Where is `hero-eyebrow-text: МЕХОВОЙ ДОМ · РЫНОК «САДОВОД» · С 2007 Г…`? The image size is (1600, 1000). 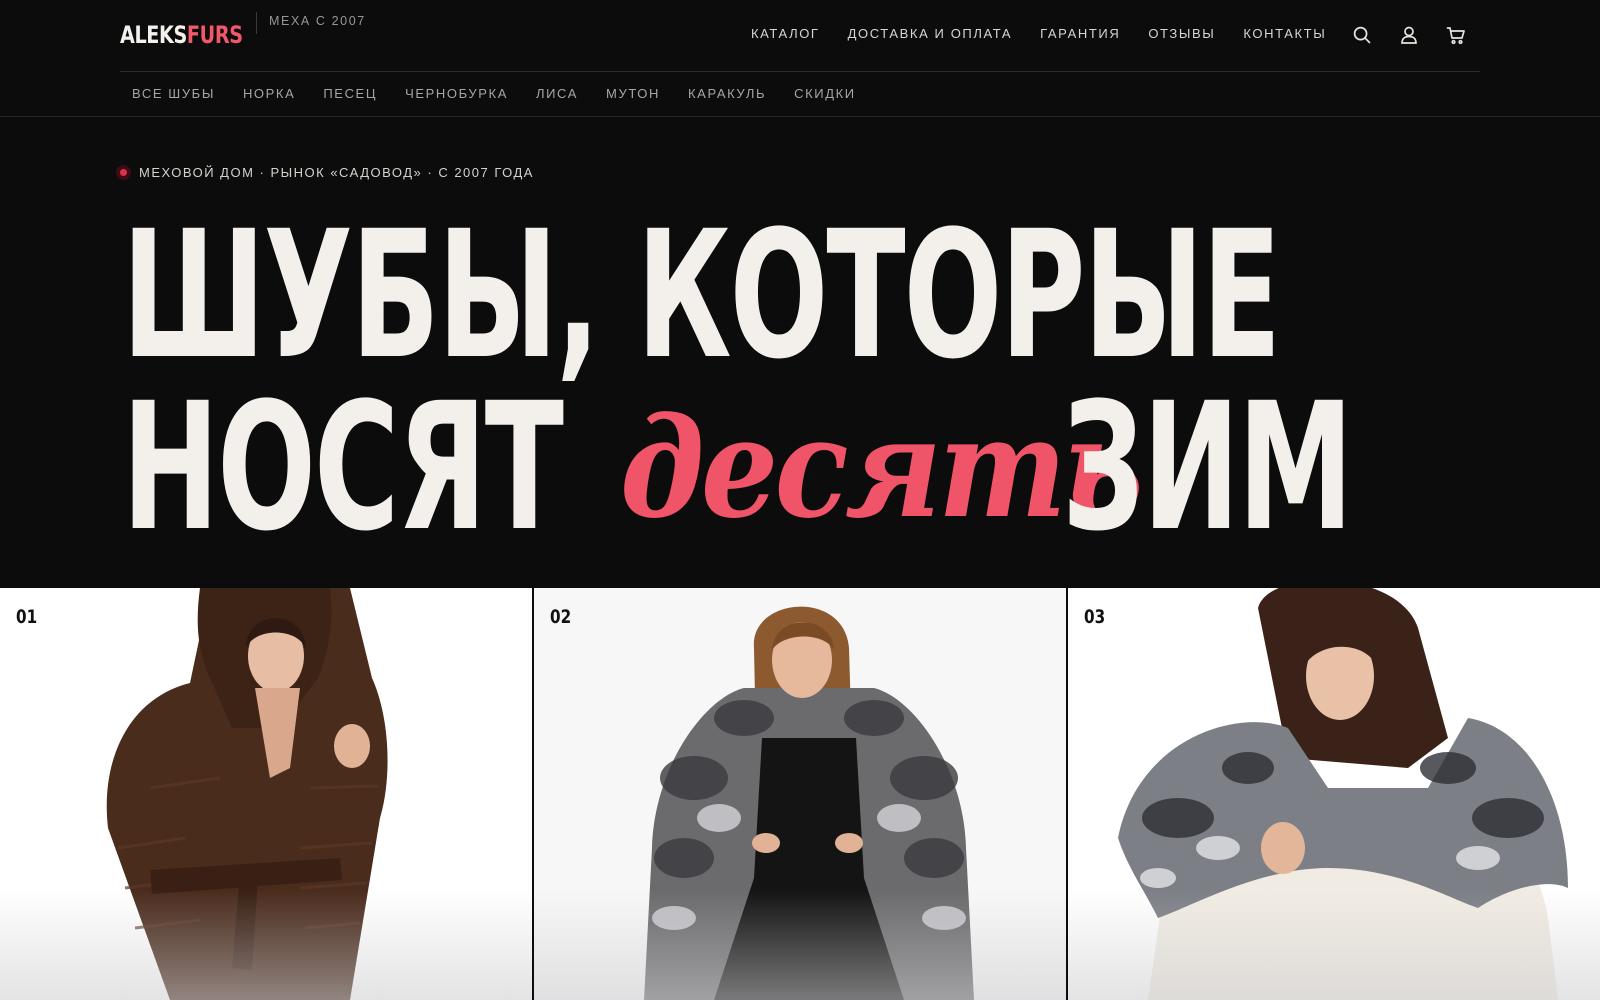
hero-eyebrow-text: МЕХОВОЙ ДОМ · РЫНОК «САДОВОД» · С 2007 Г… is located at coordinates (336, 172).